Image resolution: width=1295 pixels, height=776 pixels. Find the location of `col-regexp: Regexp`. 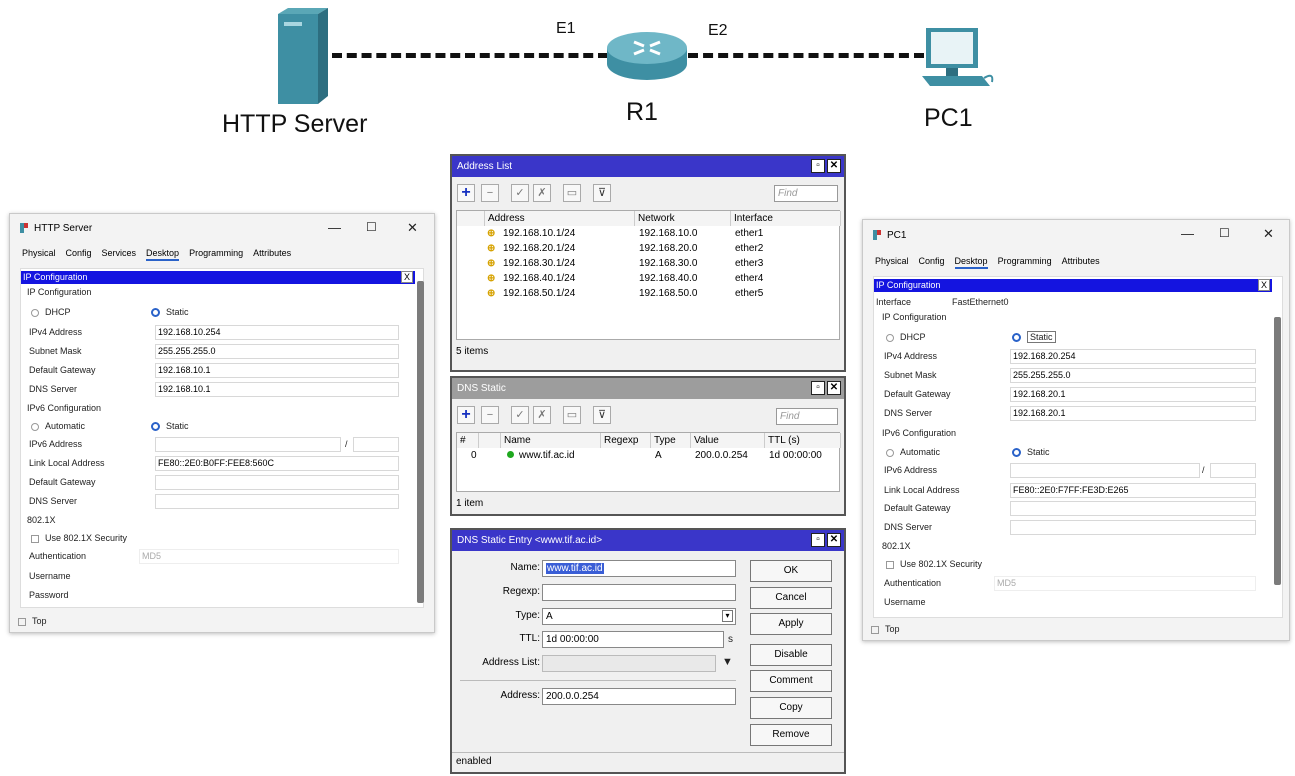

col-regexp: Regexp is located at coordinates (626, 440).